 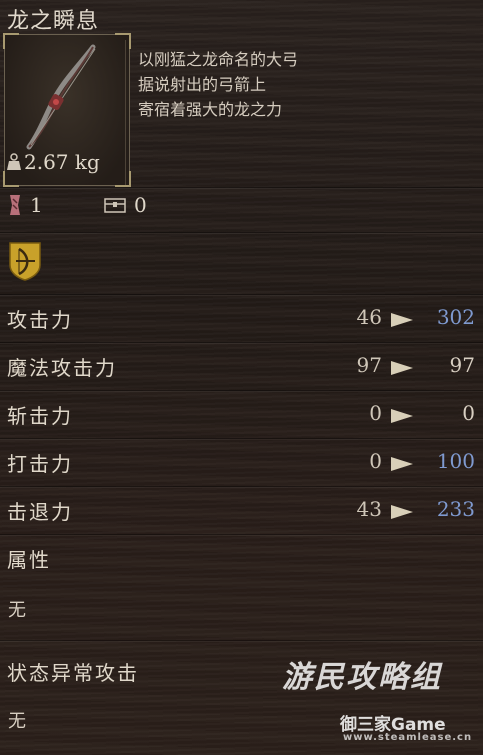 I want to click on stat-label: 击退力, so click(x=40, y=512).